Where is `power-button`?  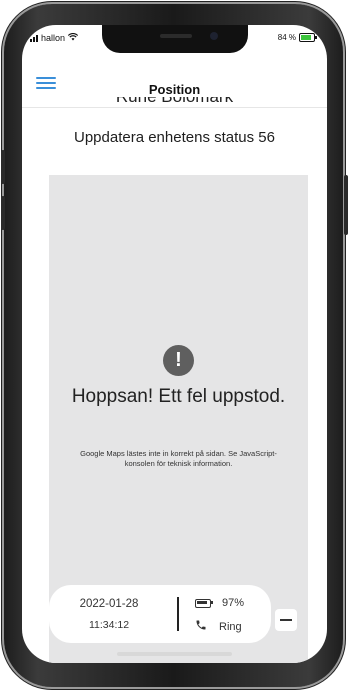
power-button is located at coordinates (346, 205).